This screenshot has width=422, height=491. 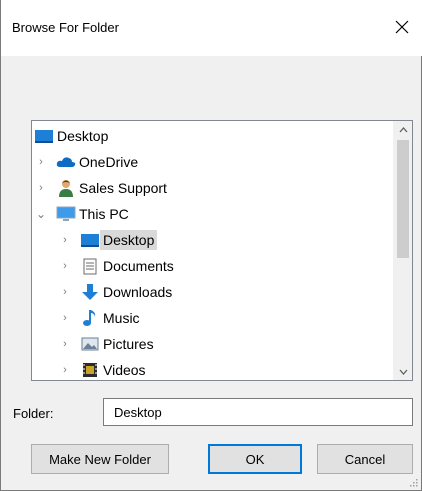 I want to click on download-arrow-icon, so click(x=90, y=292).